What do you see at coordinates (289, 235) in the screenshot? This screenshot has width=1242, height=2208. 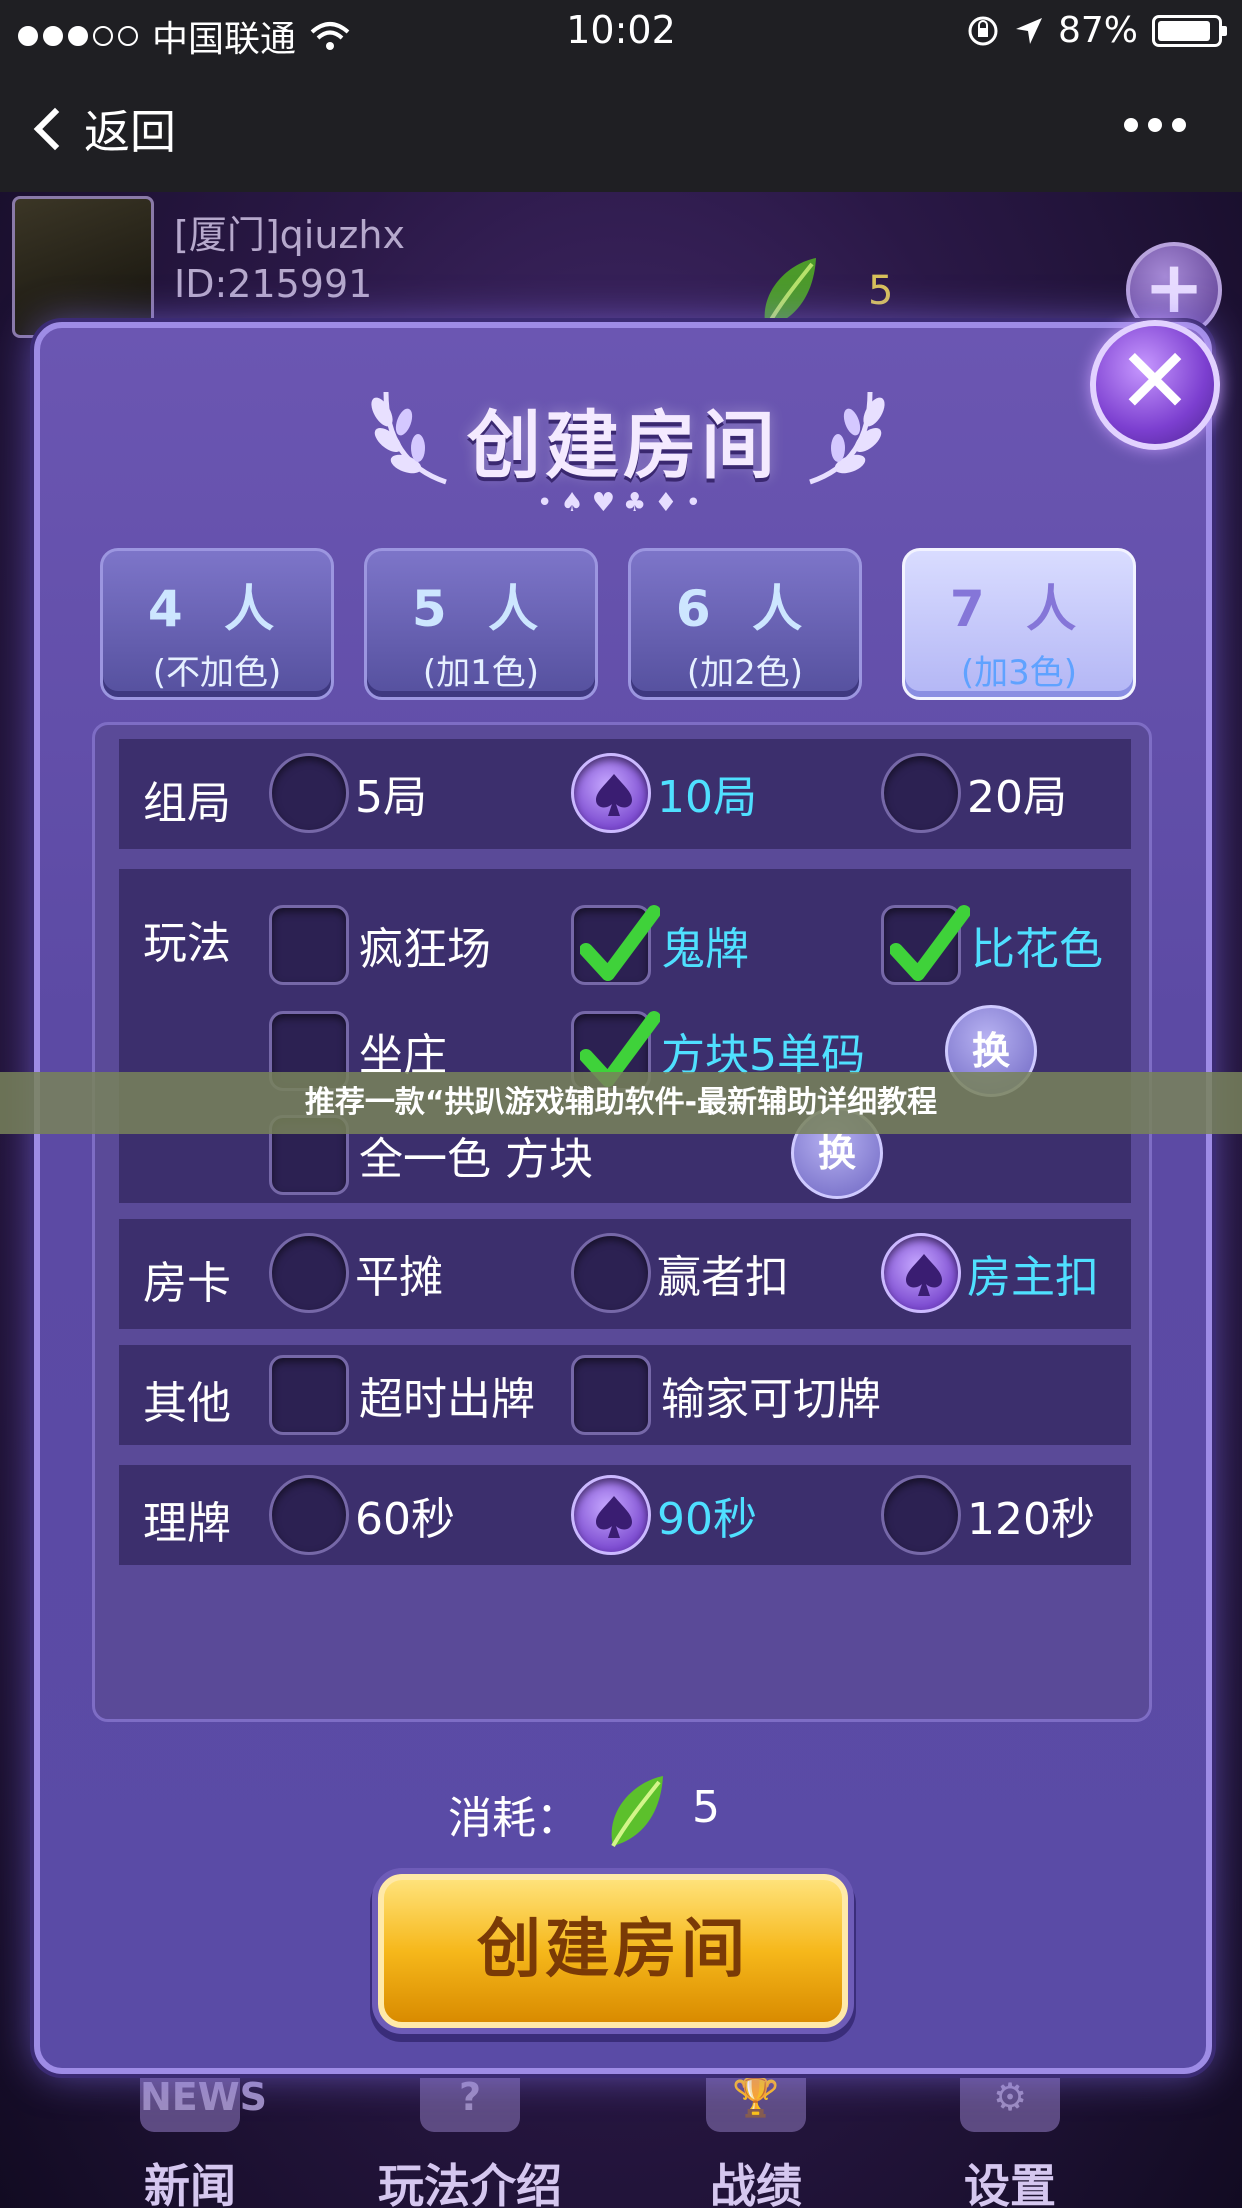 I see `player-name: [厦门]qiuzhx` at bounding box center [289, 235].